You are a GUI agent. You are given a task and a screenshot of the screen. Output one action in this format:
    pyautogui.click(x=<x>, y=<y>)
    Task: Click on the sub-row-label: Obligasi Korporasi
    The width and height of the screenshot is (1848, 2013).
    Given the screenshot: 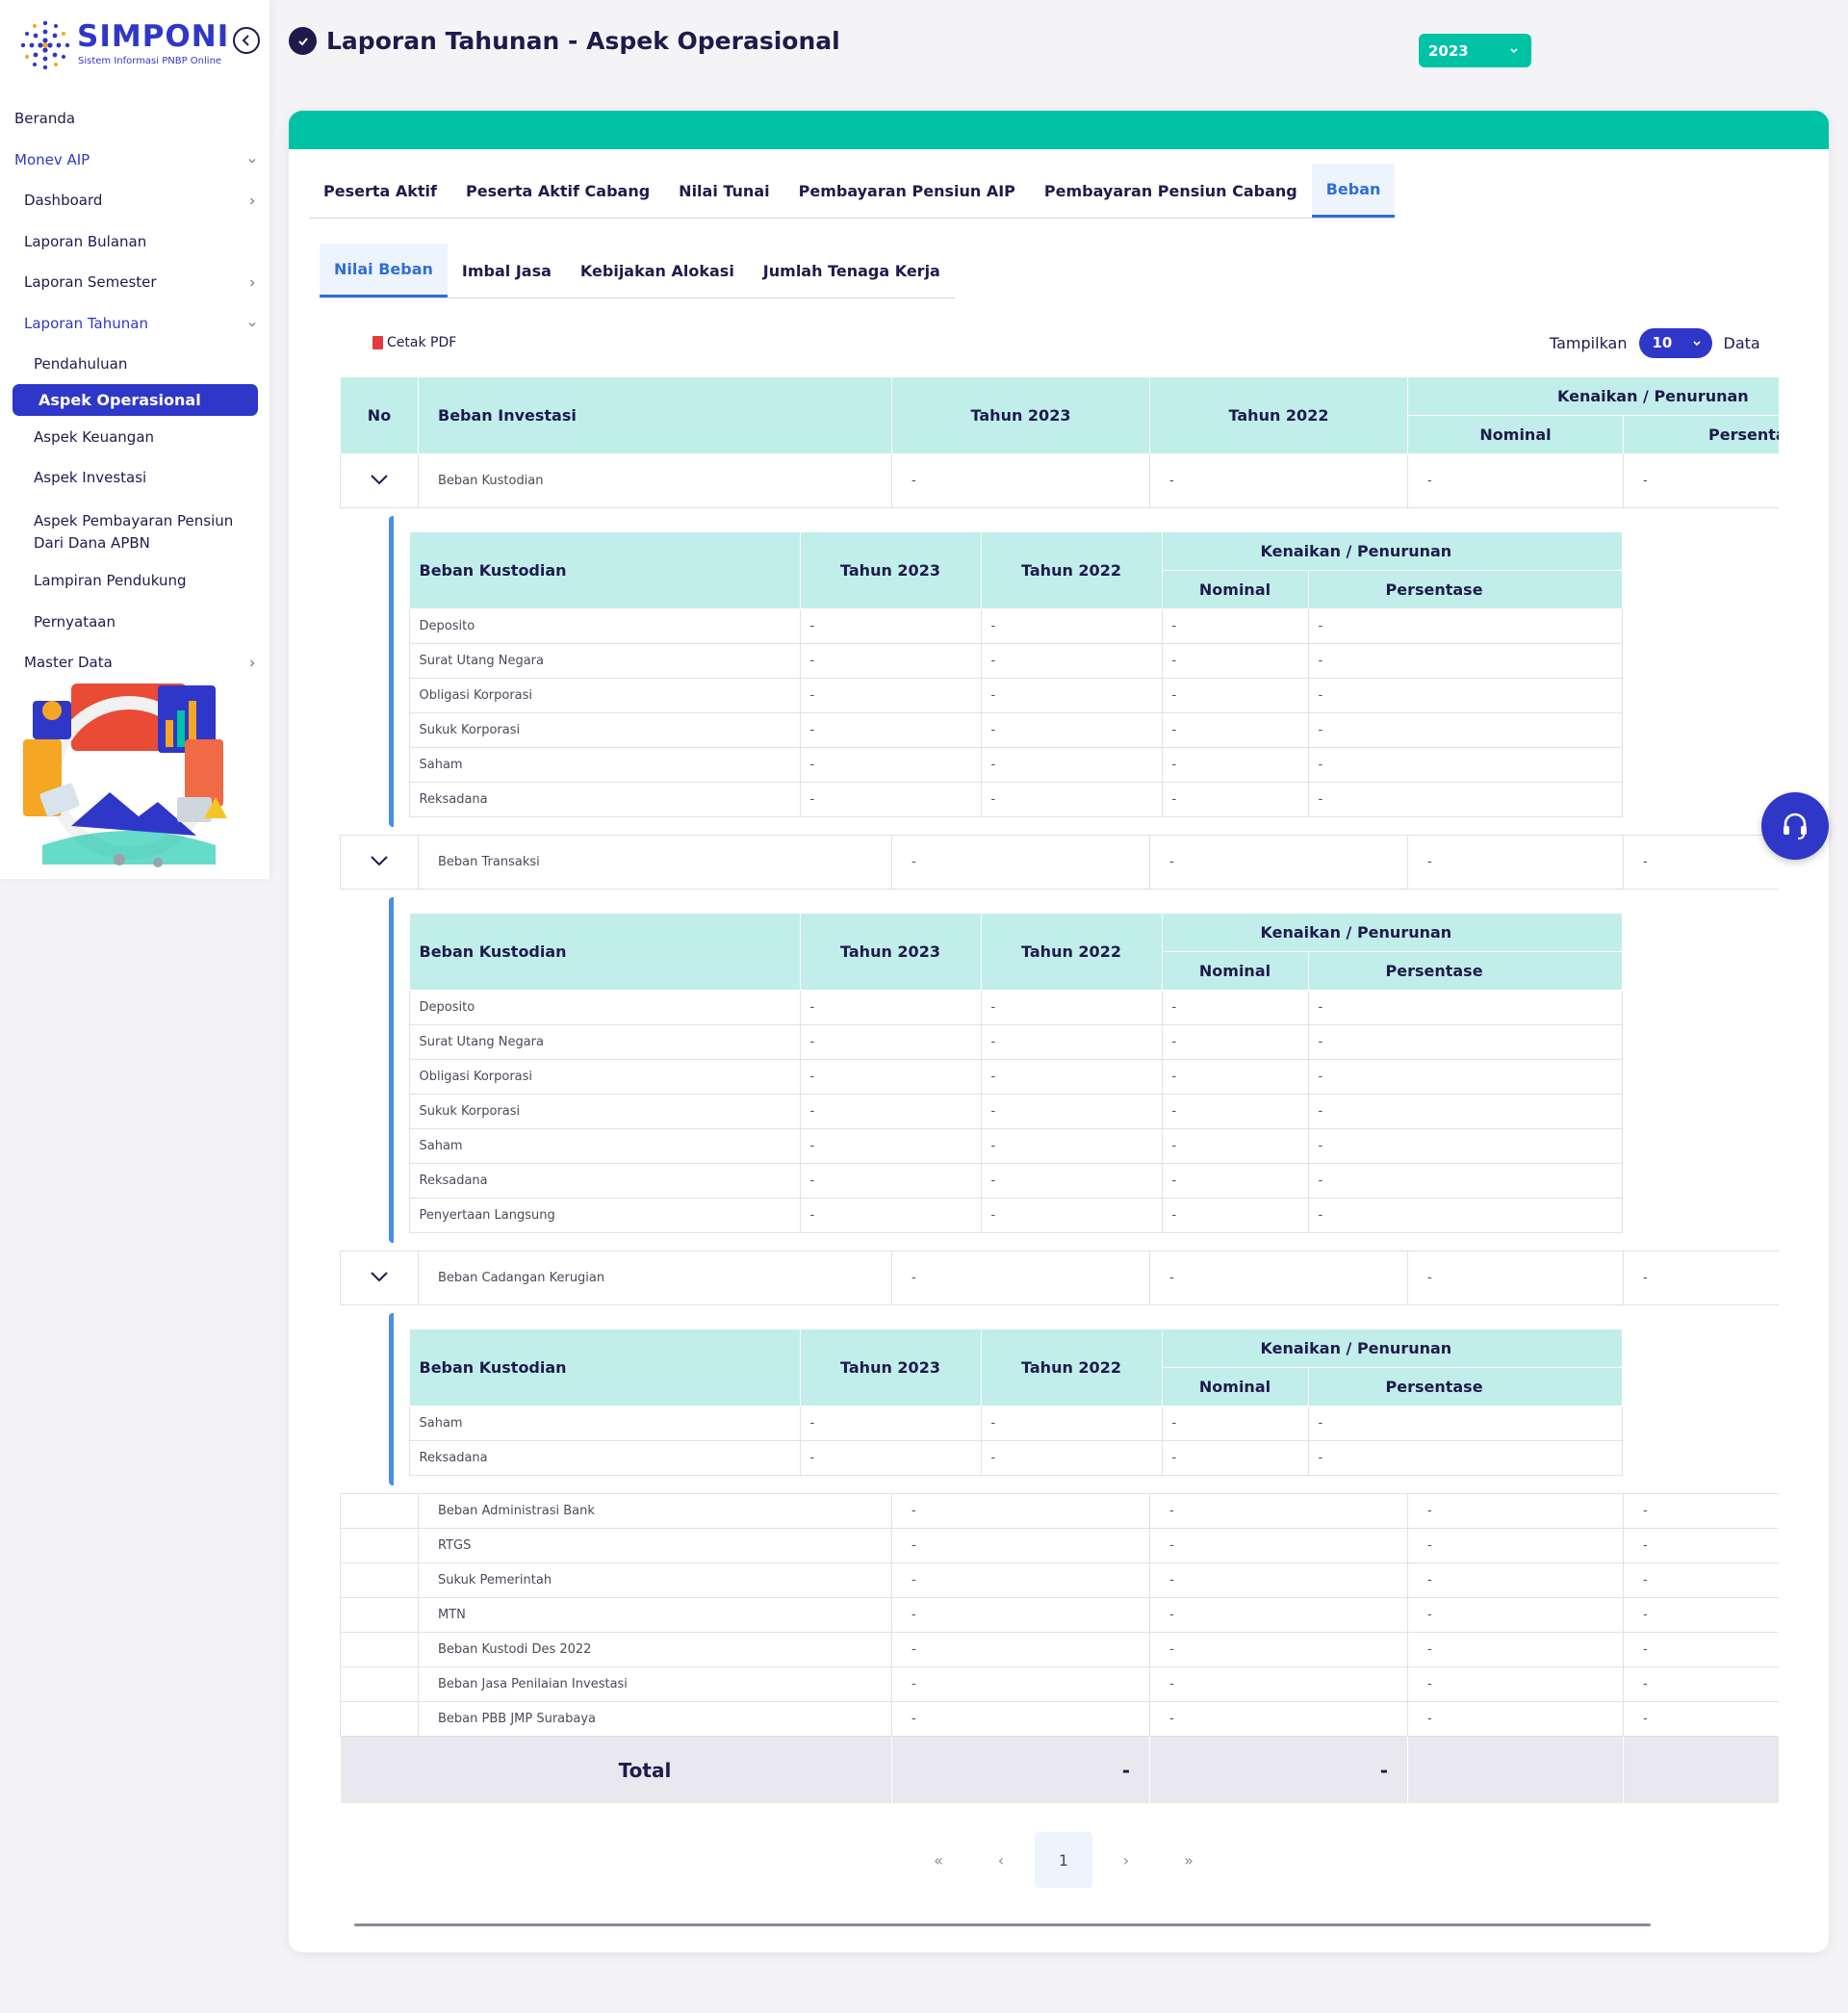 What is the action you would take?
    pyautogui.click(x=604, y=695)
    